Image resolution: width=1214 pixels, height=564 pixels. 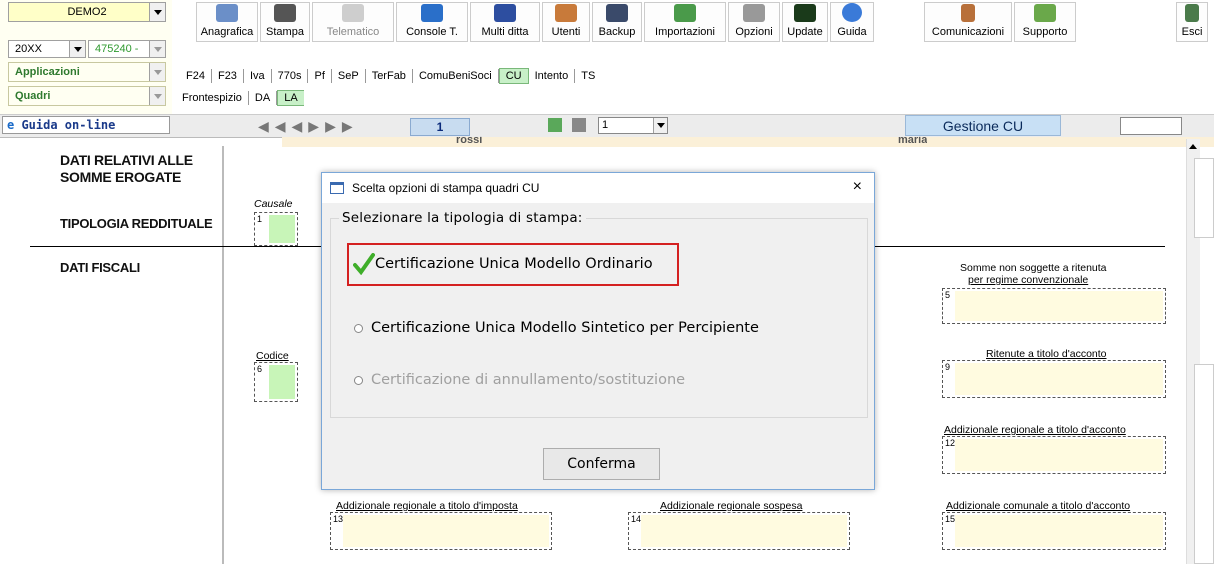 I want to click on radio-sintetico, so click(x=358, y=328).